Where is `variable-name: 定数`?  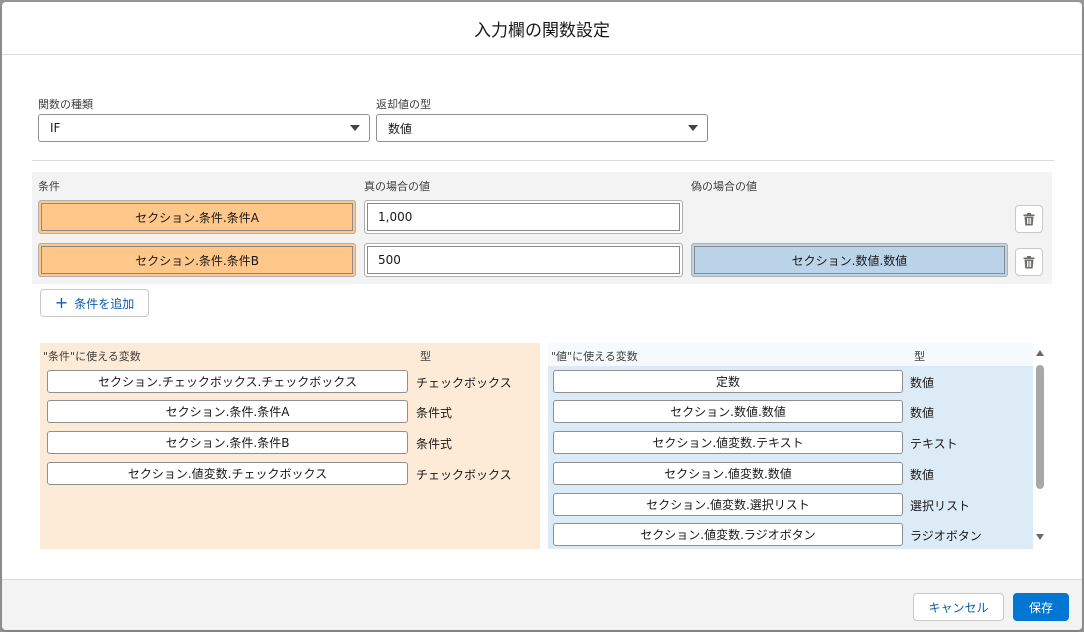
variable-name: 定数 is located at coordinates (727, 382).